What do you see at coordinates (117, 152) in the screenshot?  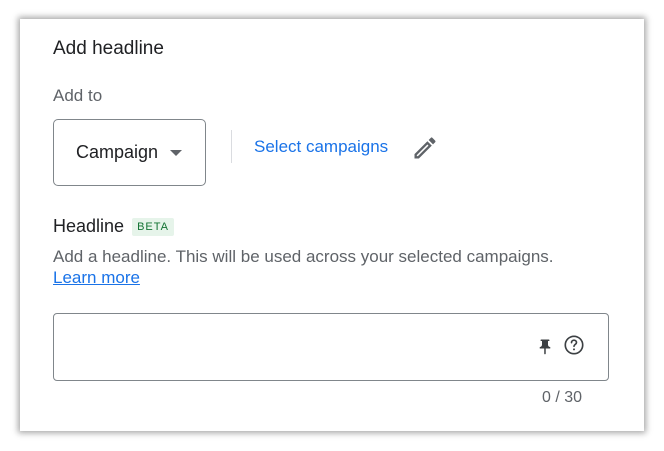 I see `dropdown-value: Campaign` at bounding box center [117, 152].